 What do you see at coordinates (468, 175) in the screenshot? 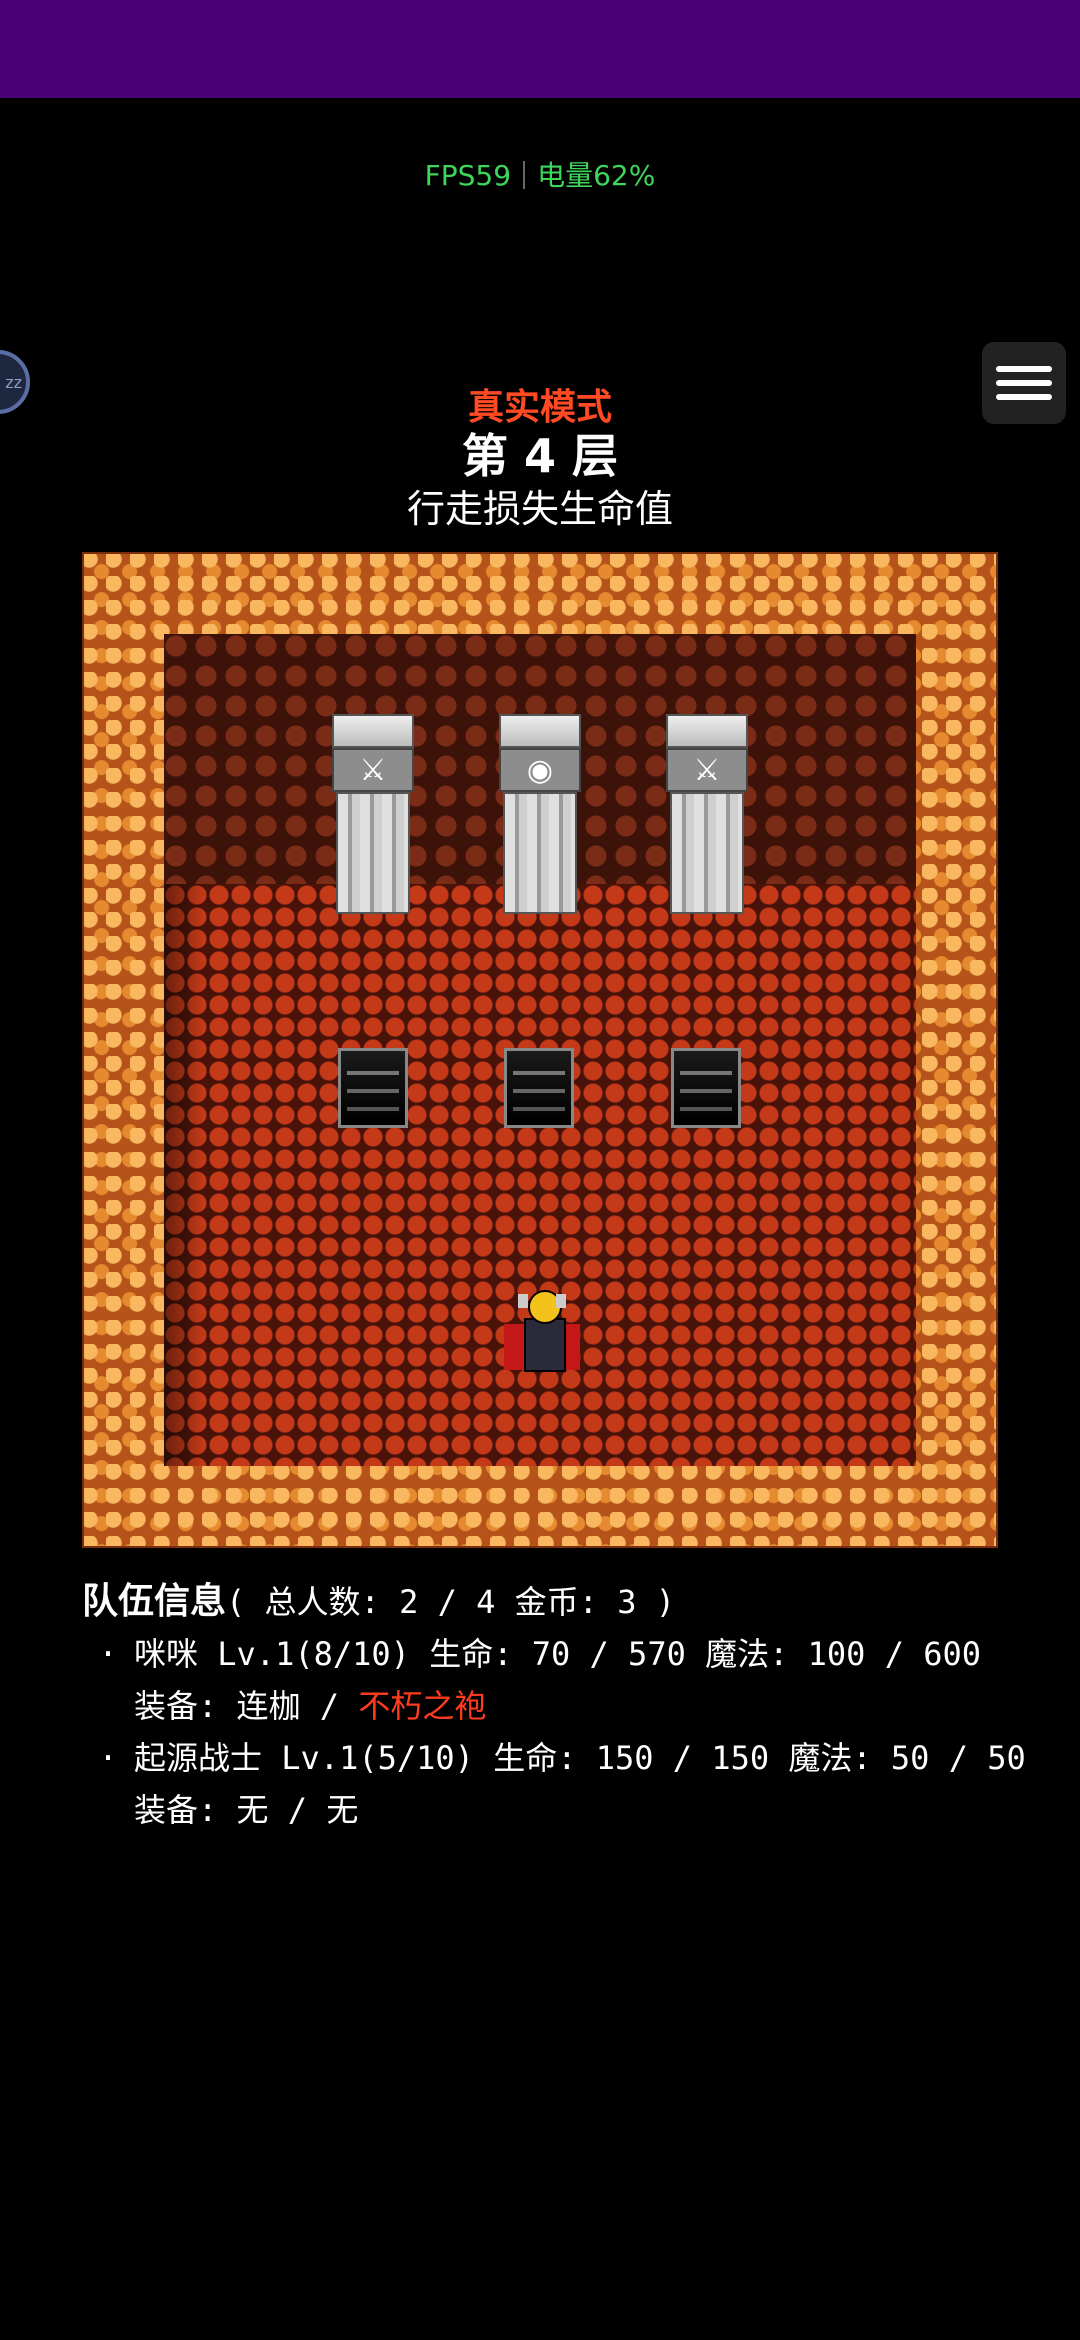
I see `fps-label: FPS59` at bounding box center [468, 175].